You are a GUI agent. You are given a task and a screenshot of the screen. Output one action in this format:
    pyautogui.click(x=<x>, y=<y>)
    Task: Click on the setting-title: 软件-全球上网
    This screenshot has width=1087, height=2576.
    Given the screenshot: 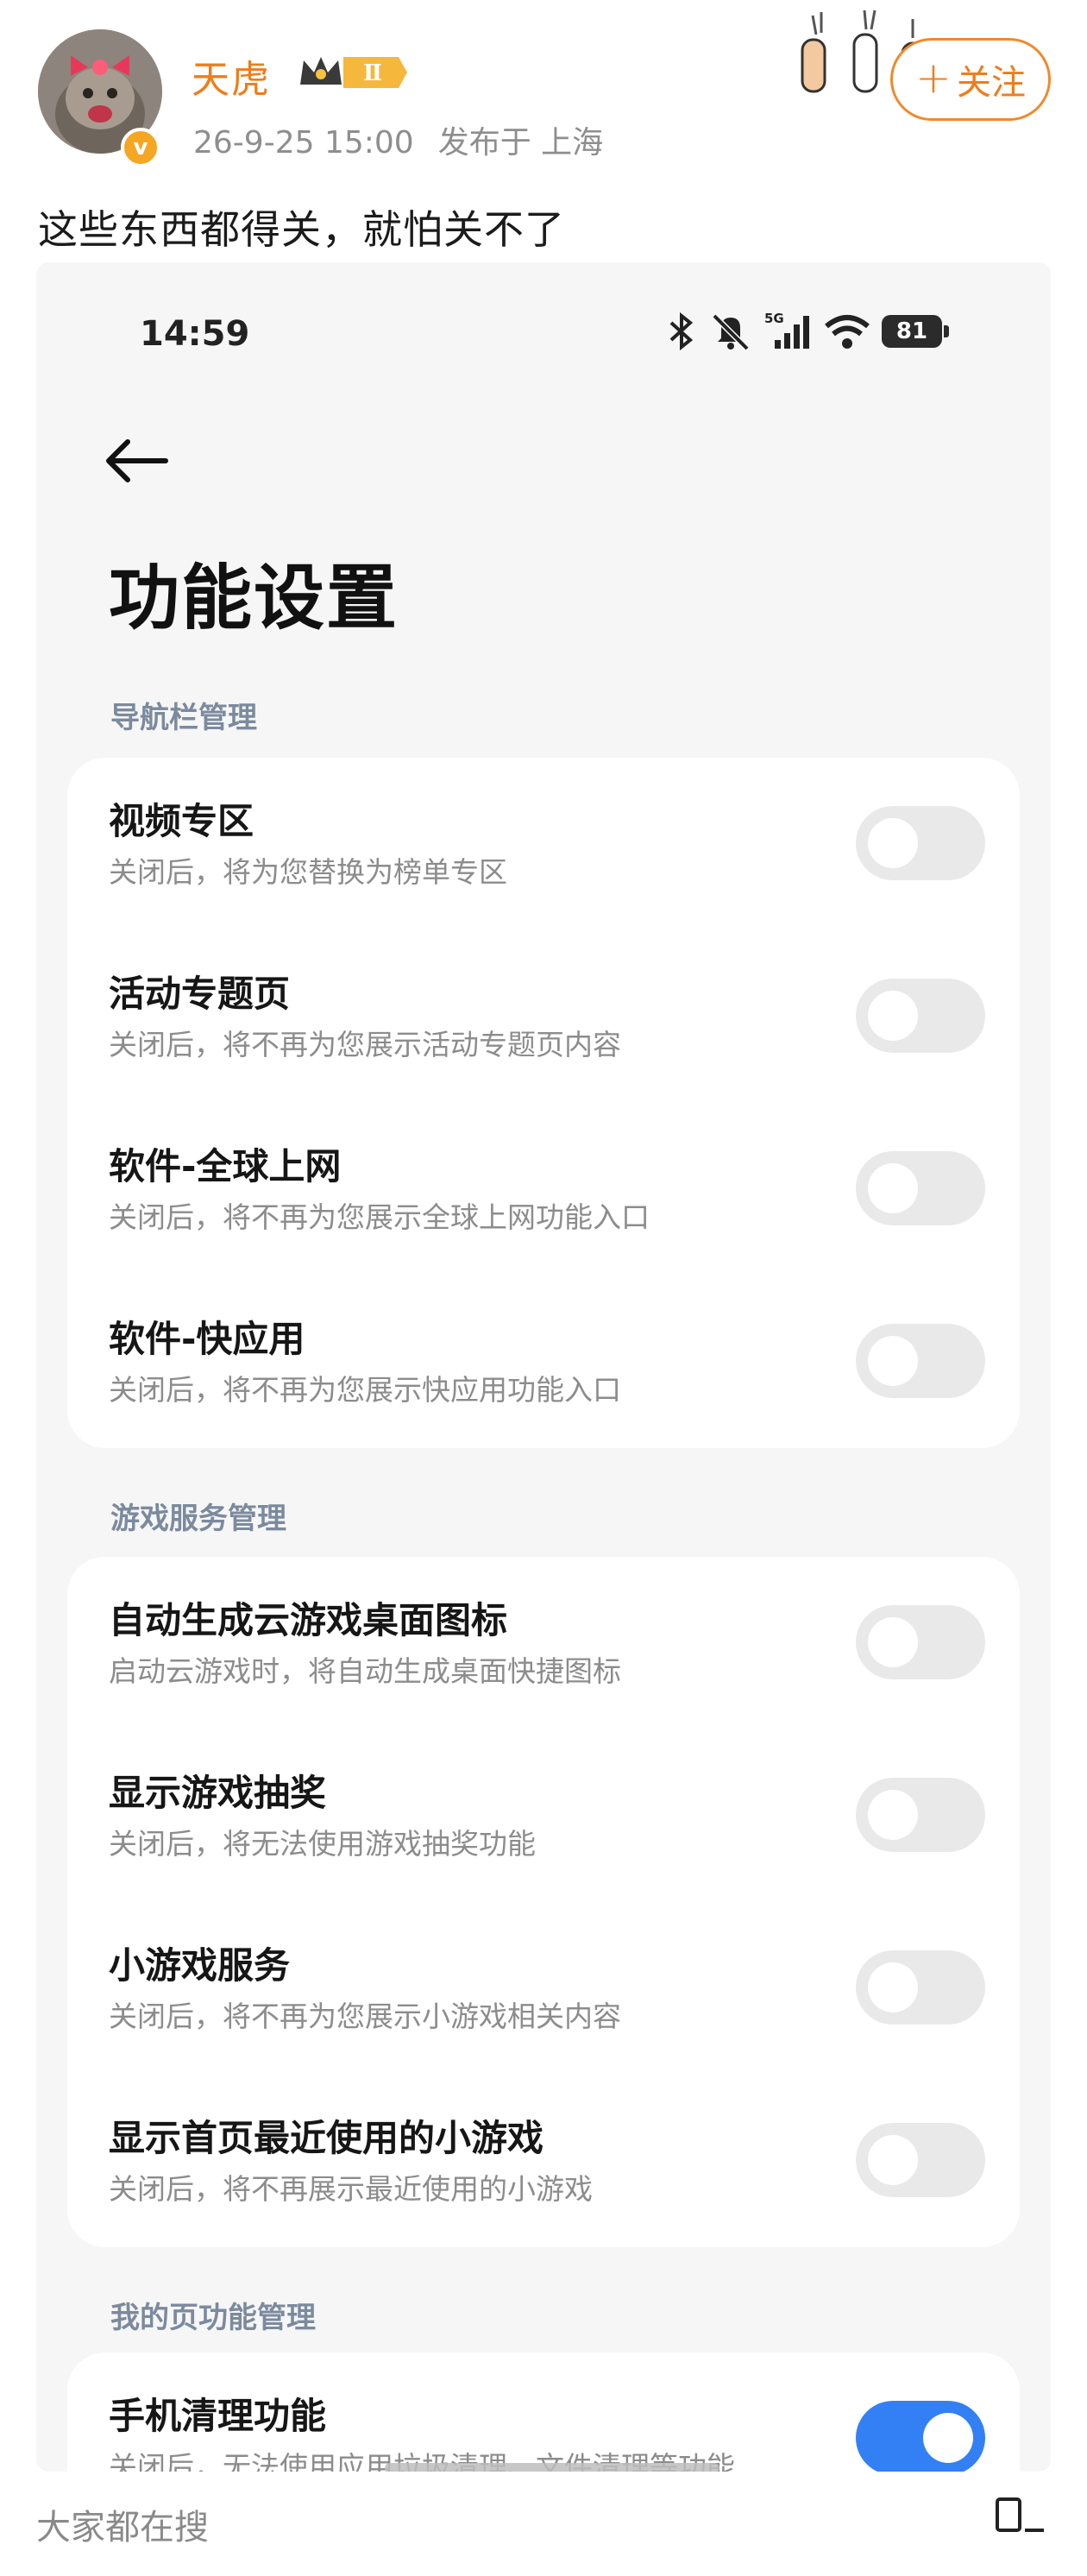 What is the action you would take?
    pyautogui.click(x=225, y=1166)
    